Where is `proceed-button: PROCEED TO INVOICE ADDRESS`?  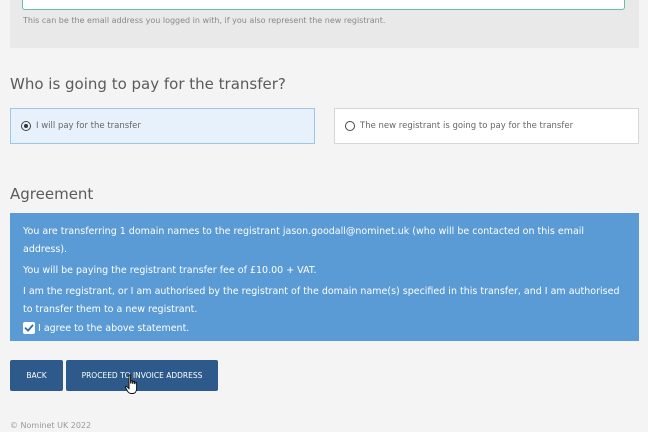 proceed-button: PROCEED TO INVOICE ADDRESS is located at coordinates (142, 375).